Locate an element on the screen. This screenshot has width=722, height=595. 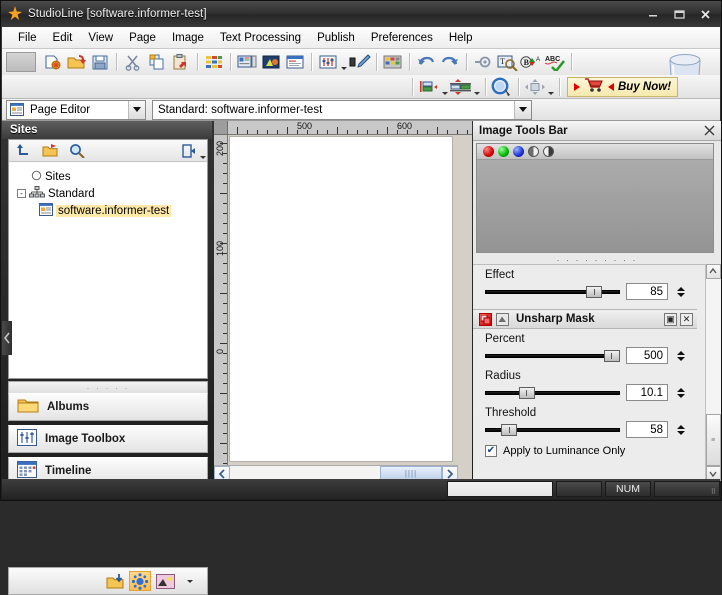
sites-toolbar-dropdown is located at coordinates (203, 151).